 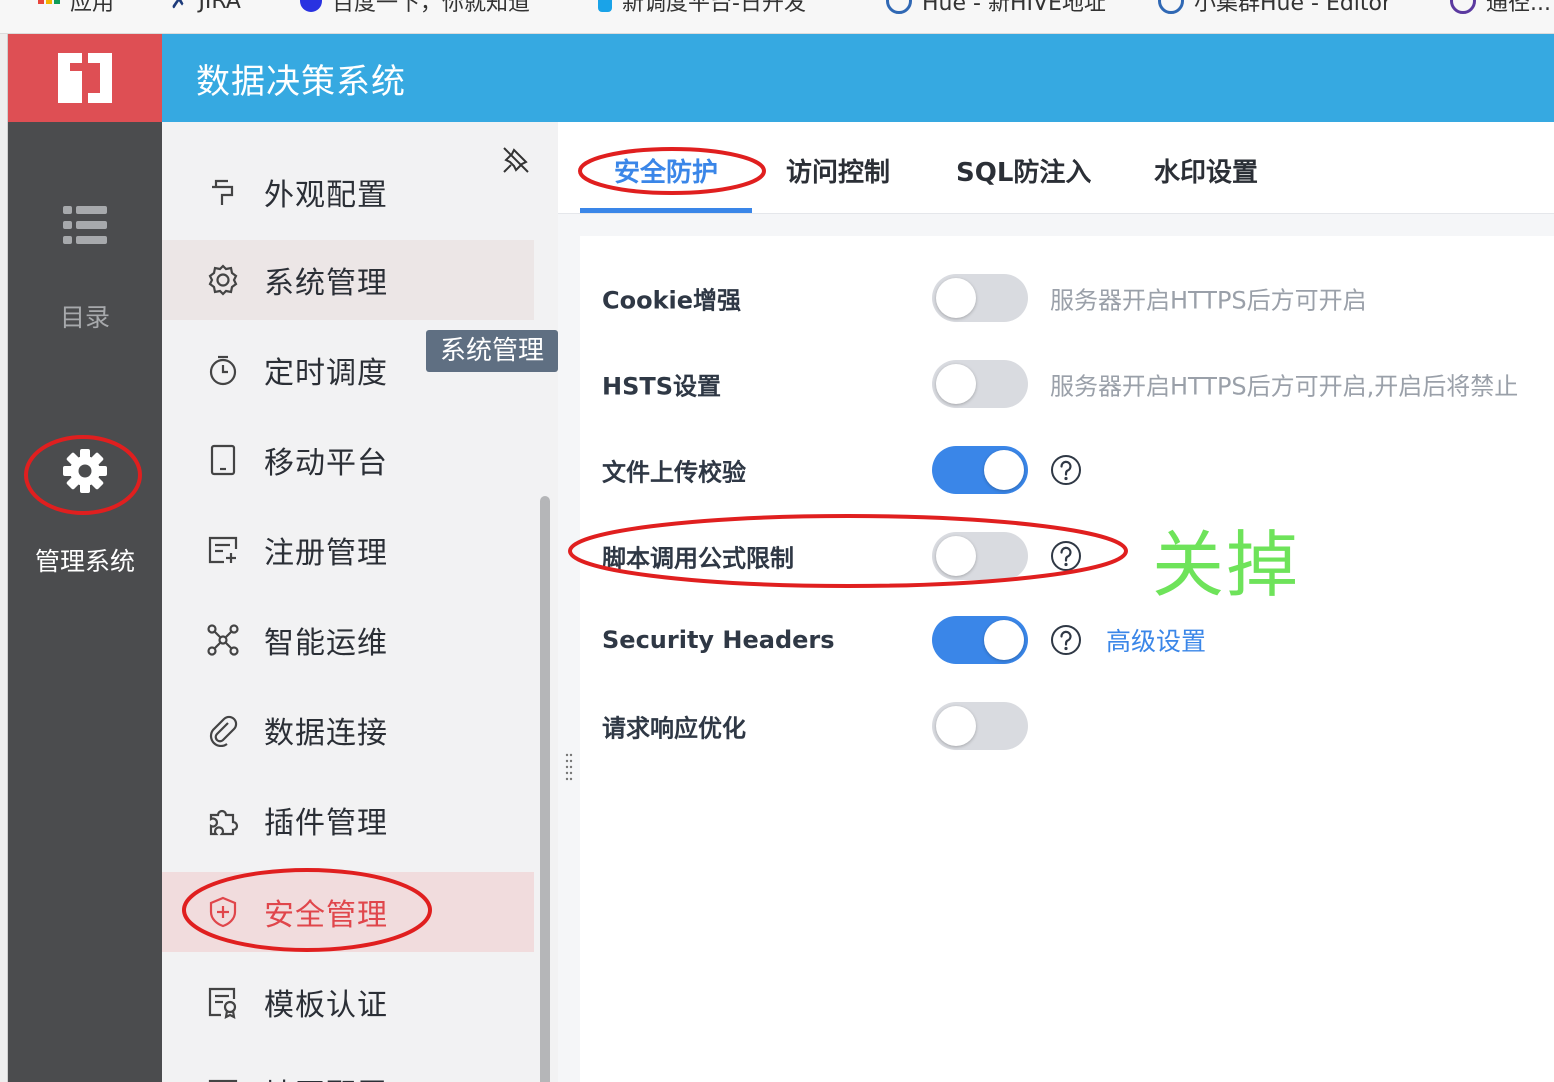 What do you see at coordinates (1274, 8) in the screenshot?
I see `bookmark-hue-editor: 小集群Hue - Editor` at bounding box center [1274, 8].